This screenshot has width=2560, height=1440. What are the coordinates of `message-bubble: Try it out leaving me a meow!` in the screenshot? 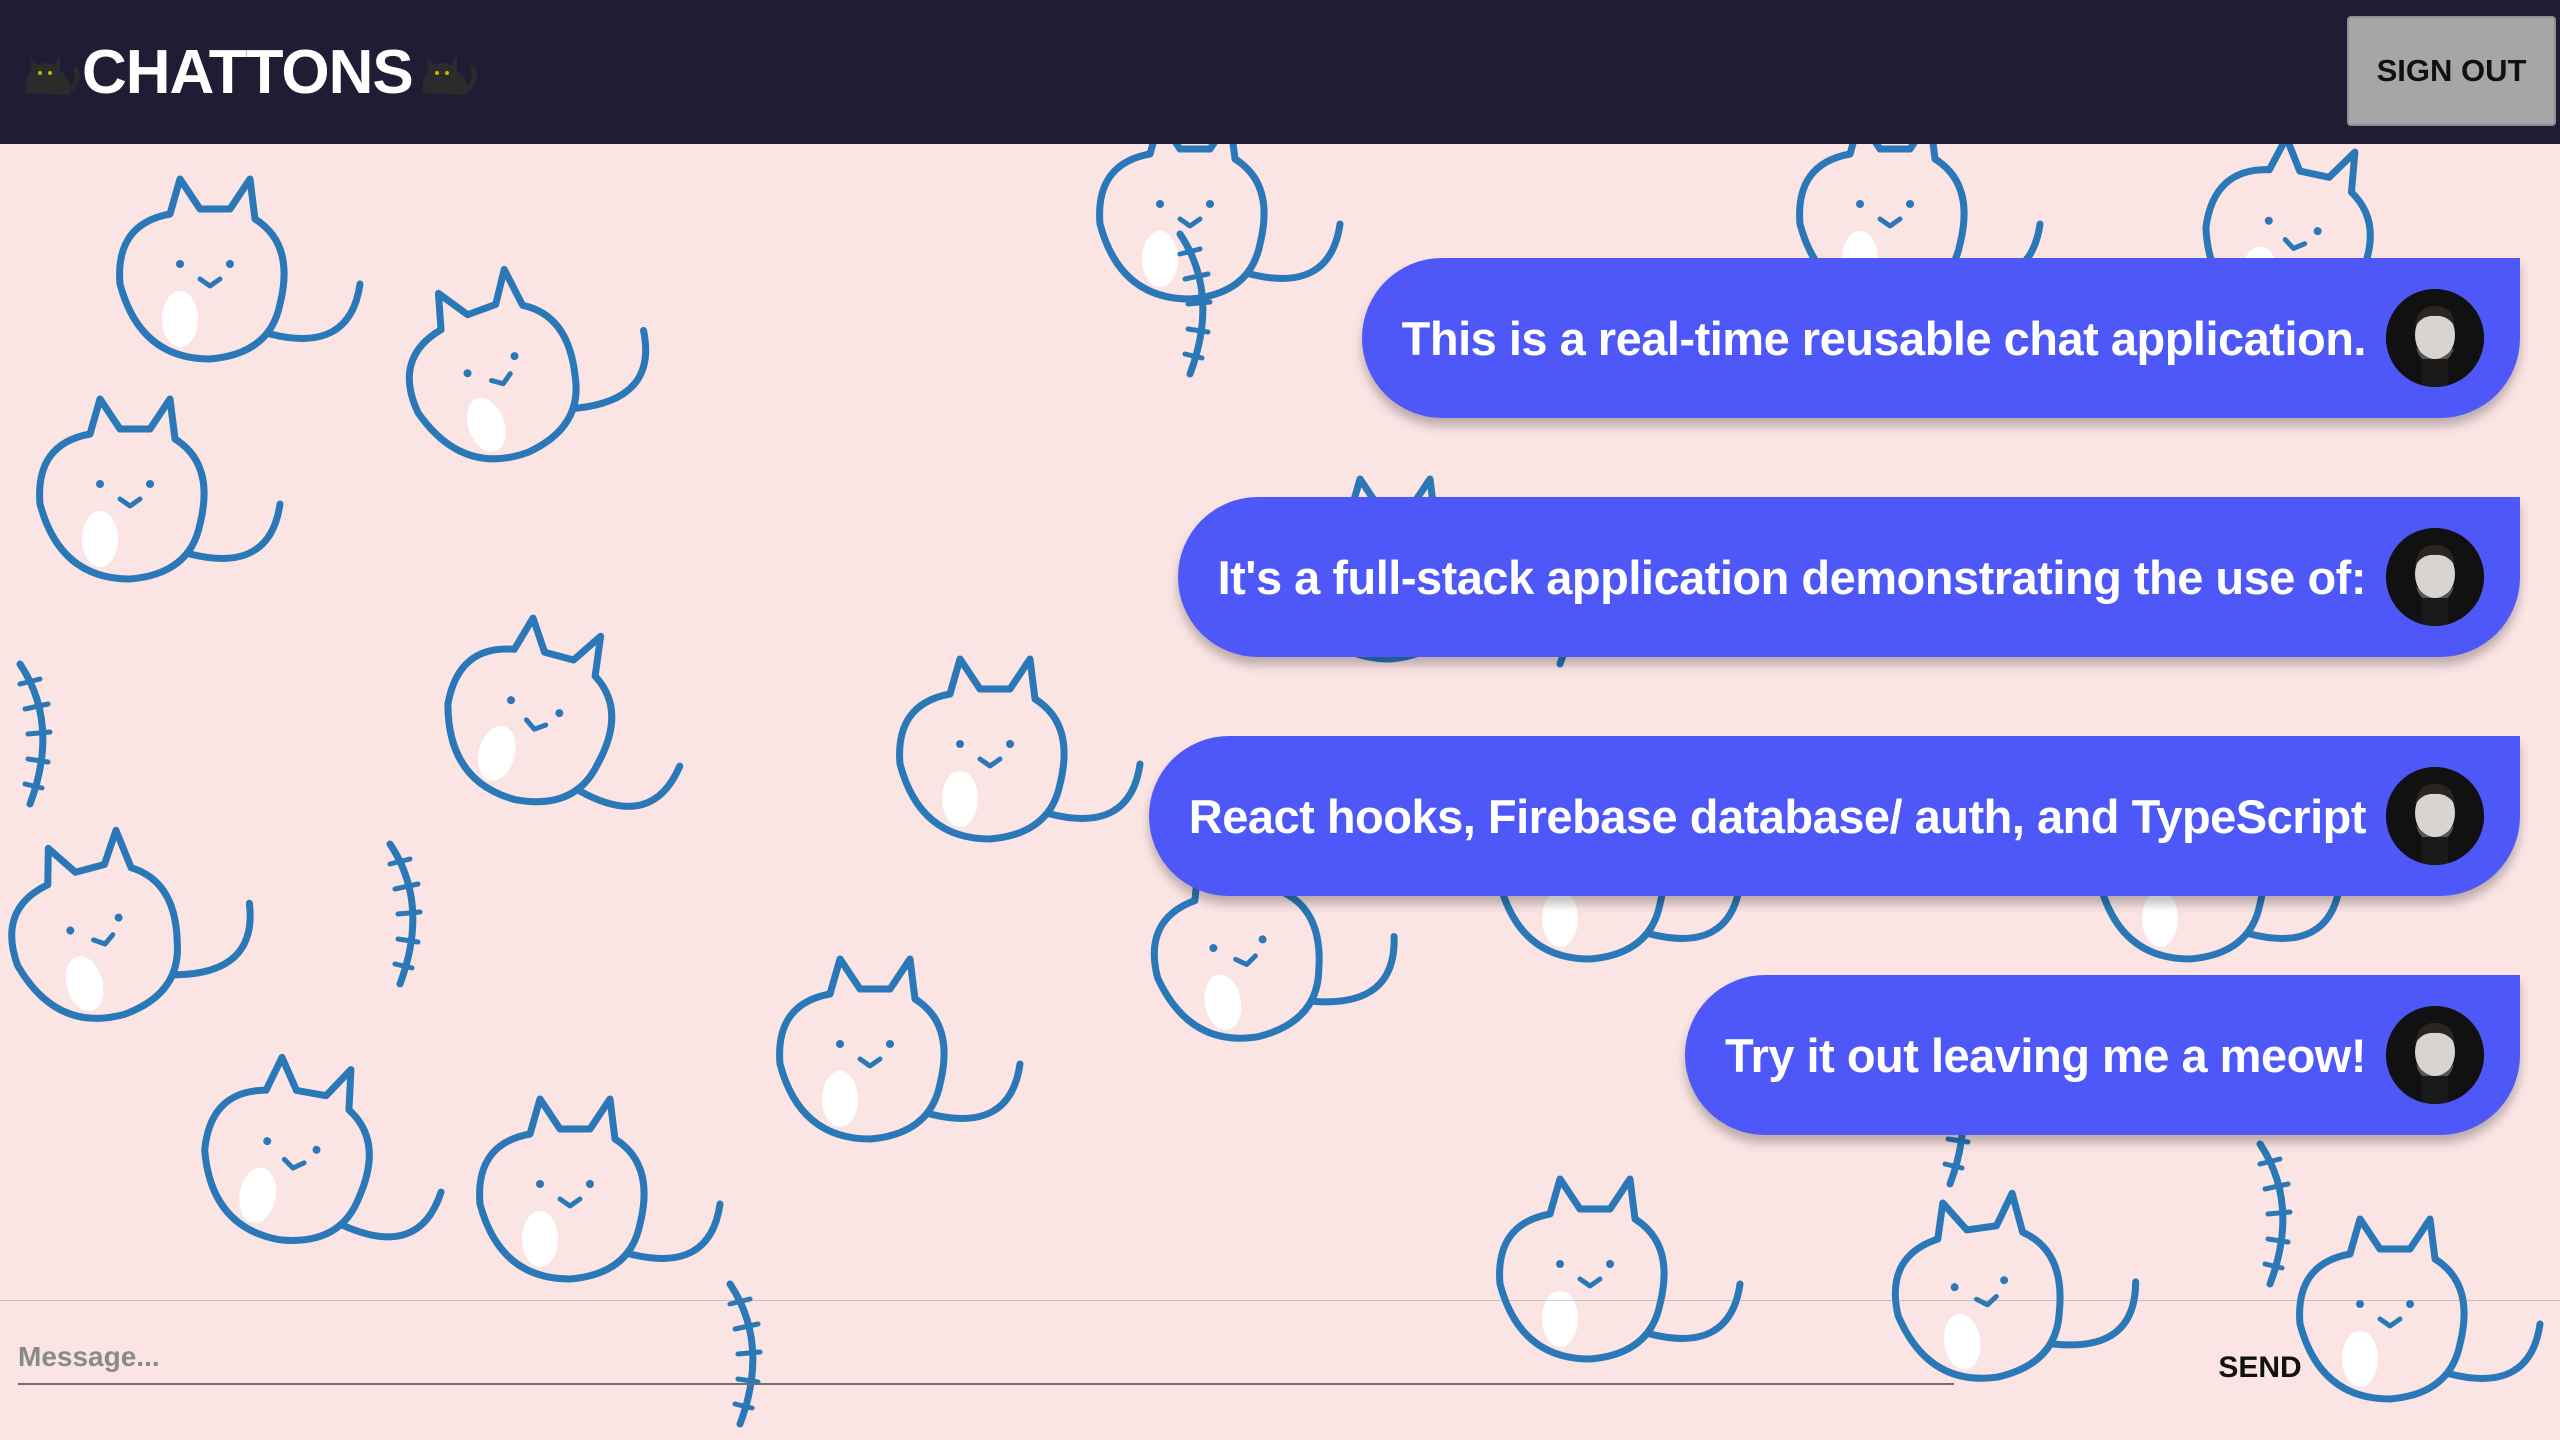 It's located at (2102, 1055).